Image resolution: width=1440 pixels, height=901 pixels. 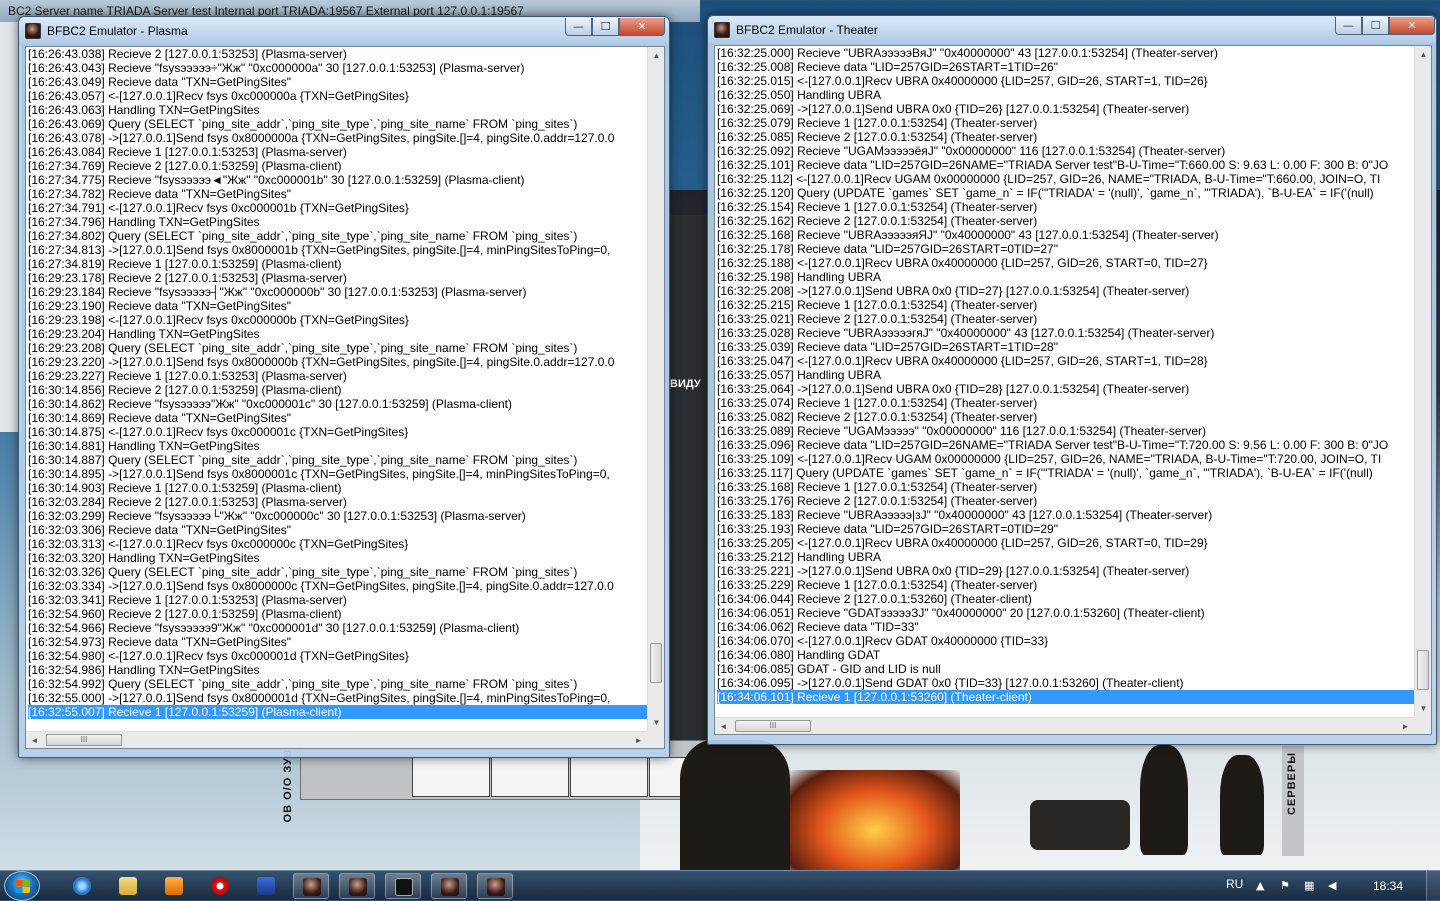 What do you see at coordinates (337, 222) in the screenshot?
I see `log-line: [16:27:34.796] Handling TXN=GetPingSites` at bounding box center [337, 222].